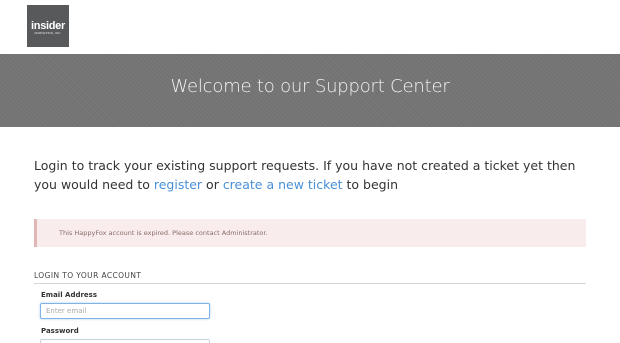 The width and height of the screenshot is (620, 343). I want to click on insider-logo: insider MARKETING, INC., so click(48, 26).